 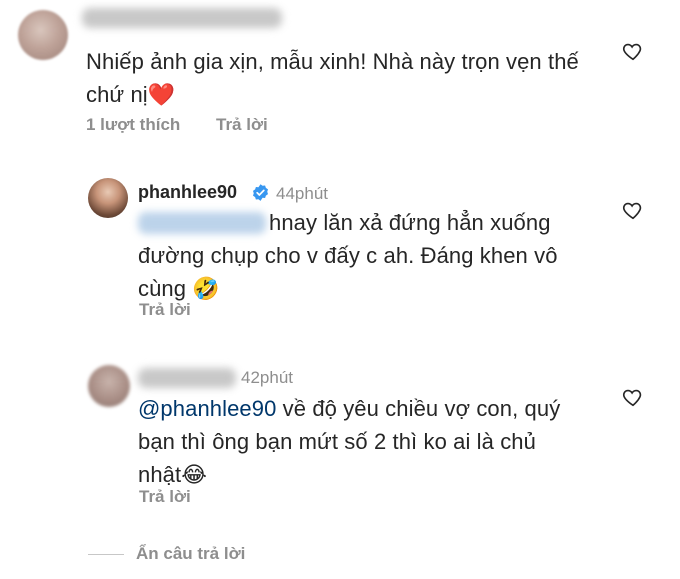 I want to click on reply-text-line3: nhật, so click(x=160, y=474).